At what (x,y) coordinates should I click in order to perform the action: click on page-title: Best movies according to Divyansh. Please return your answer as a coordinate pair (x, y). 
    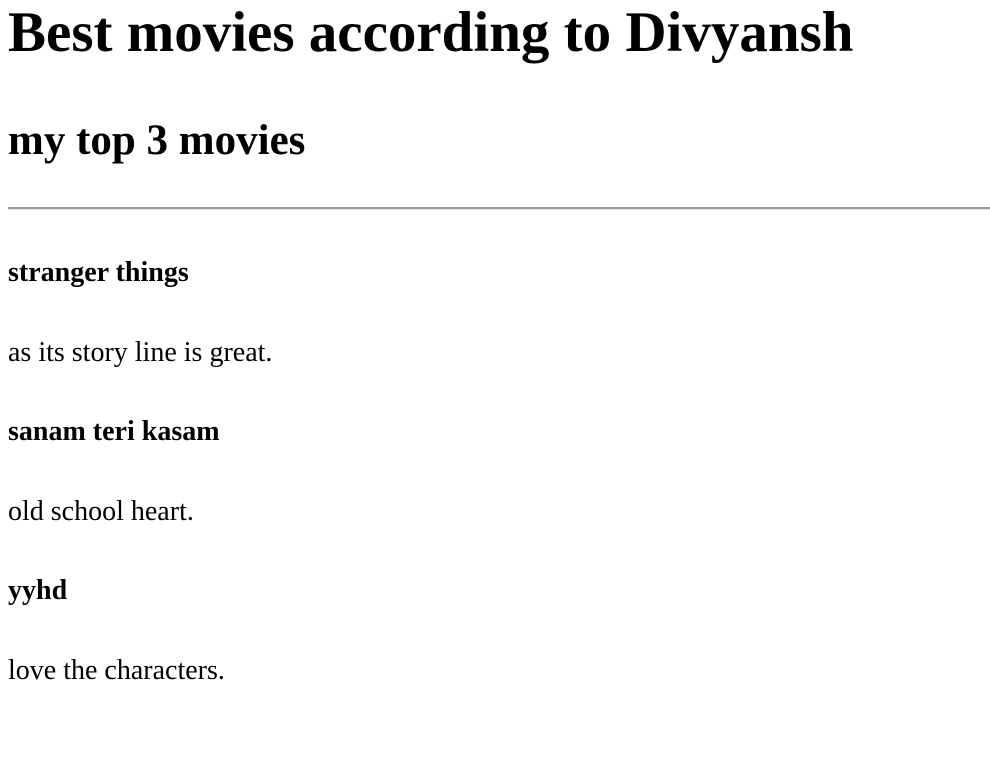
    Looking at the image, I should click on (431, 32).